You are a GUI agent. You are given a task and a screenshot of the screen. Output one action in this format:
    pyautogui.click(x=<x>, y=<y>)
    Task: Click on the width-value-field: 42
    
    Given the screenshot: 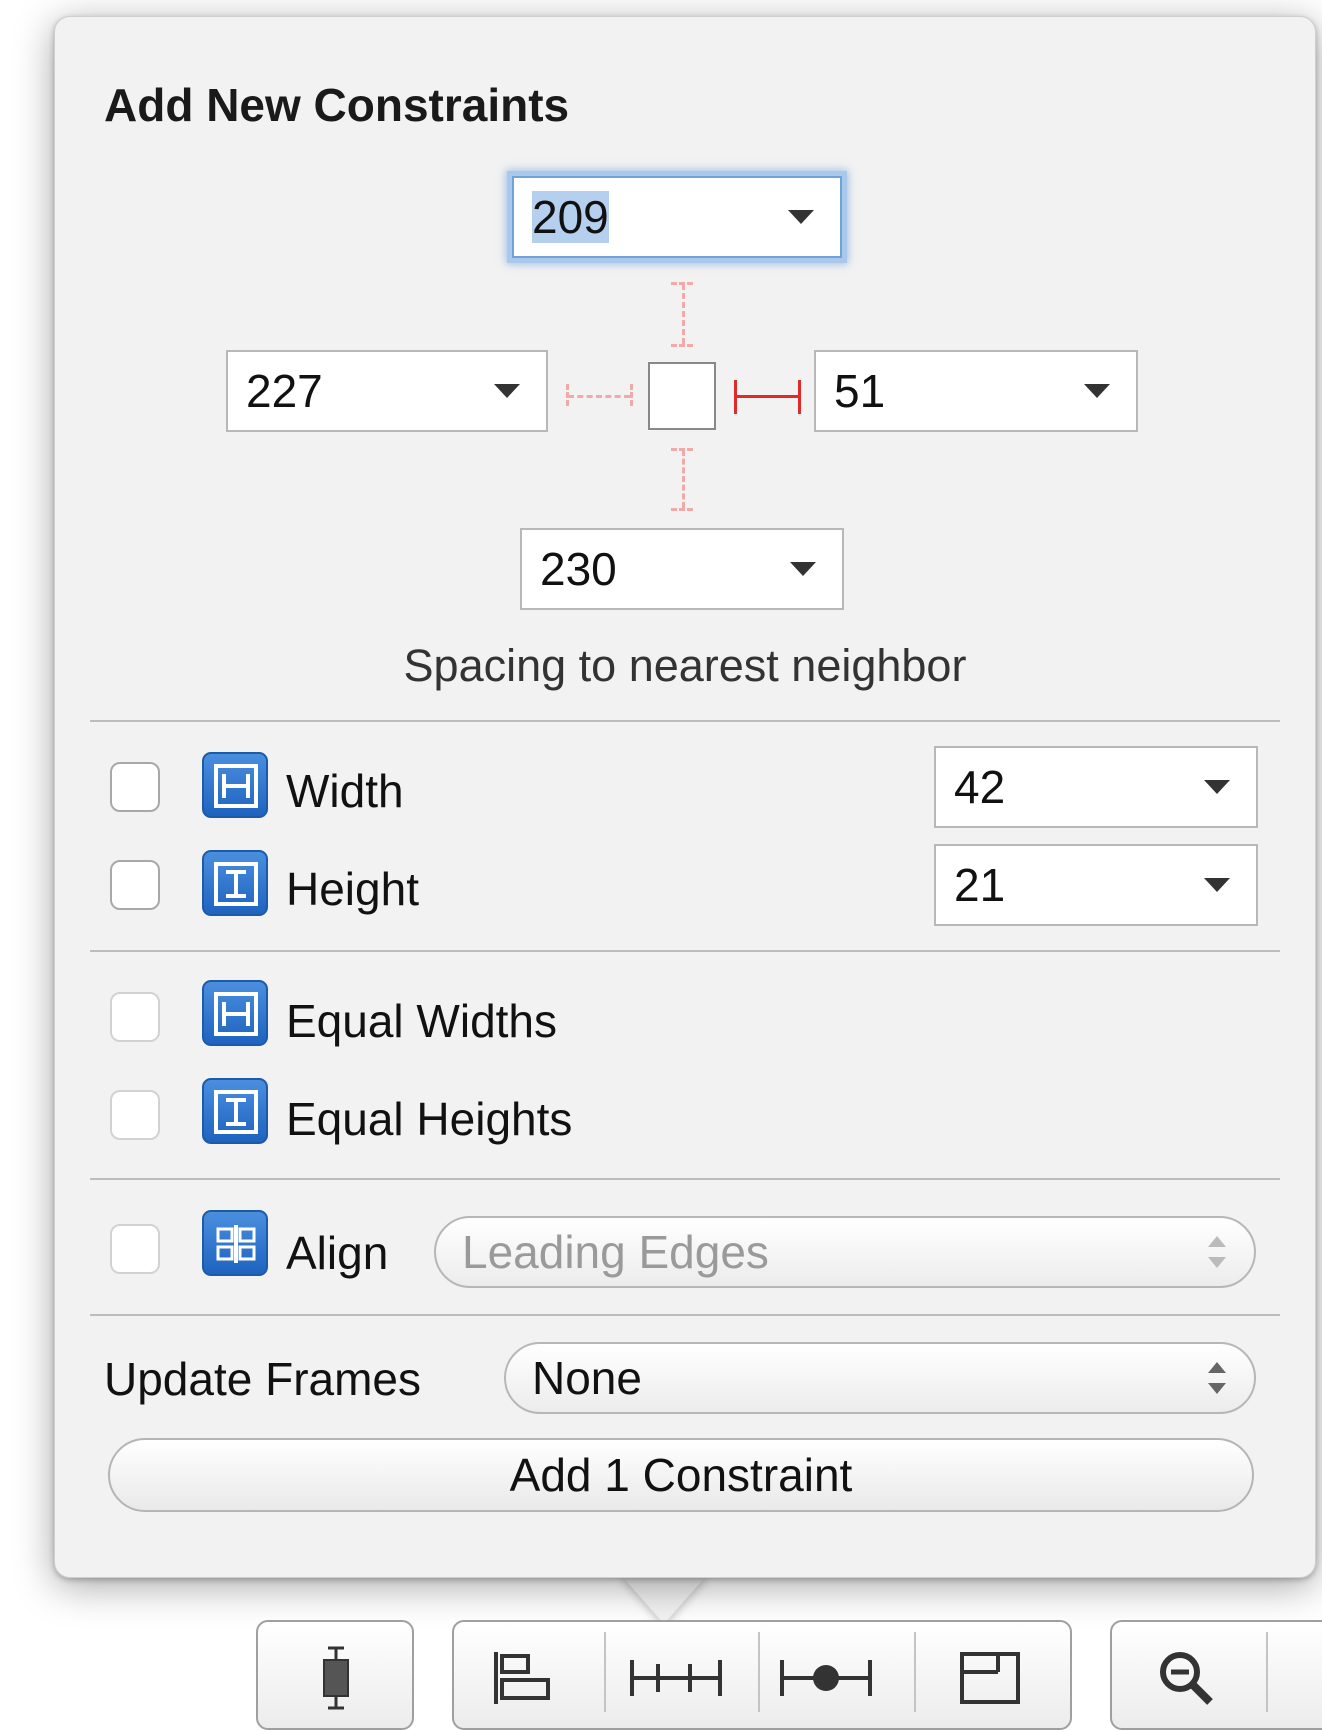 What is the action you would take?
    pyautogui.click(x=1096, y=787)
    